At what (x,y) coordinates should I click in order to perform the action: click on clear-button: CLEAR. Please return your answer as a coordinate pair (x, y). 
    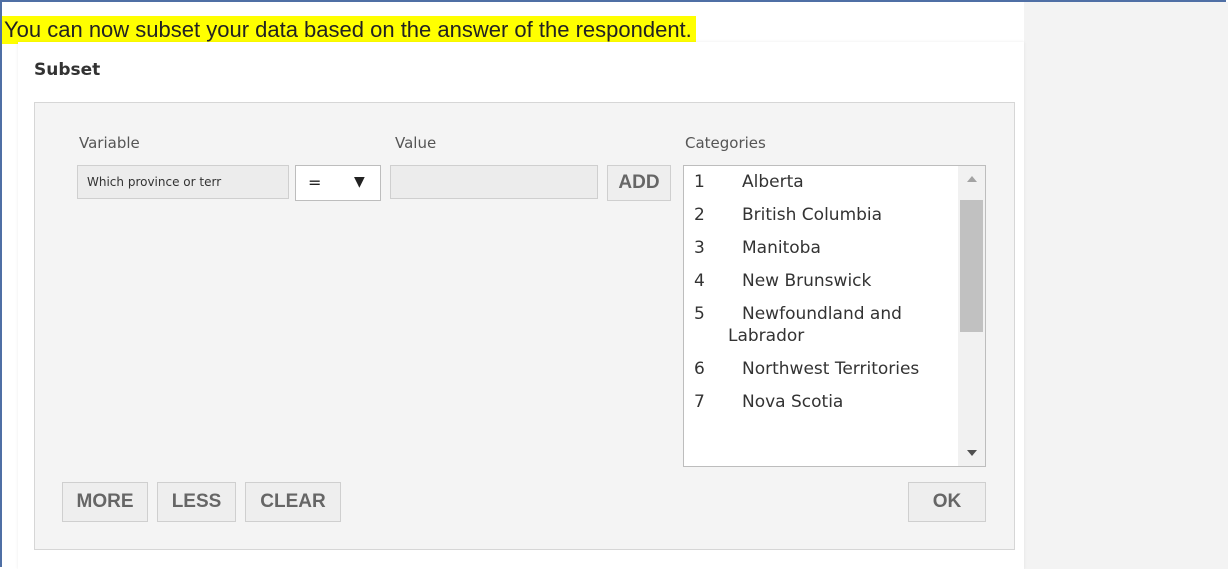
    Looking at the image, I should click on (293, 502).